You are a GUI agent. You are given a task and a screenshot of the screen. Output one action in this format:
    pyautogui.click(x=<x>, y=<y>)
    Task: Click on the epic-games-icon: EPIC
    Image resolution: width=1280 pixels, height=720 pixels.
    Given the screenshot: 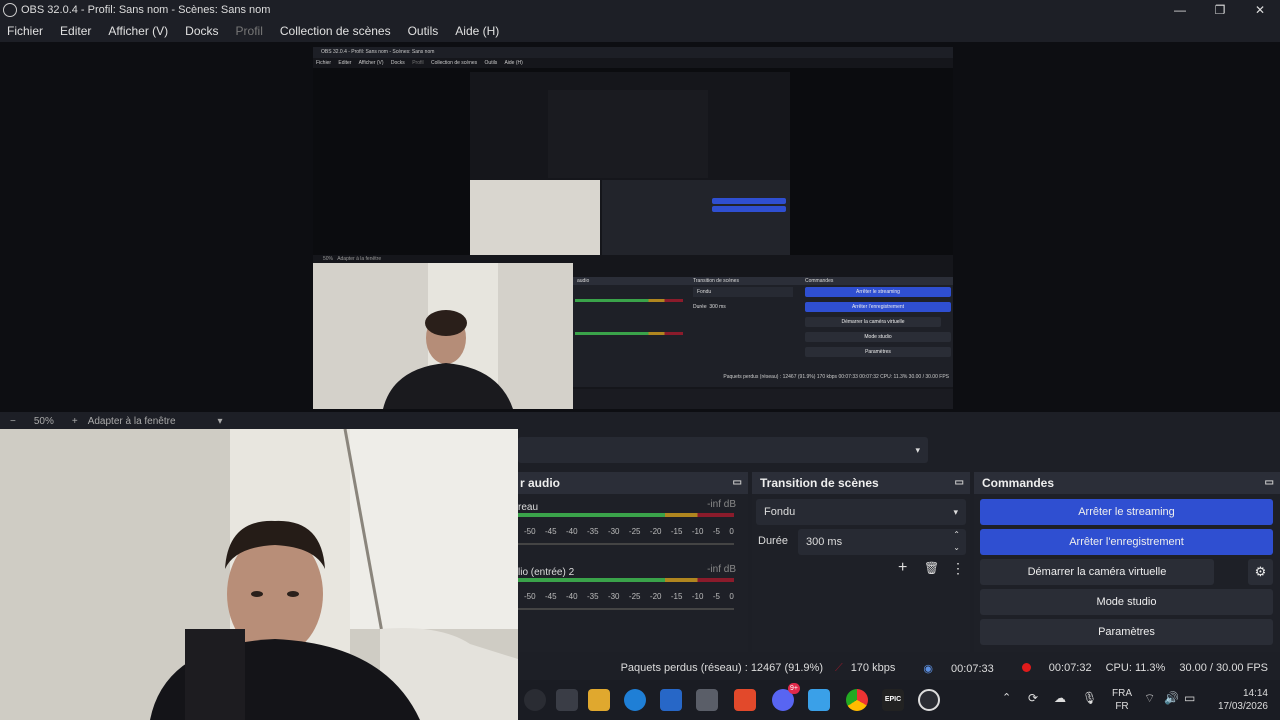 What is the action you would take?
    pyautogui.click(x=893, y=700)
    